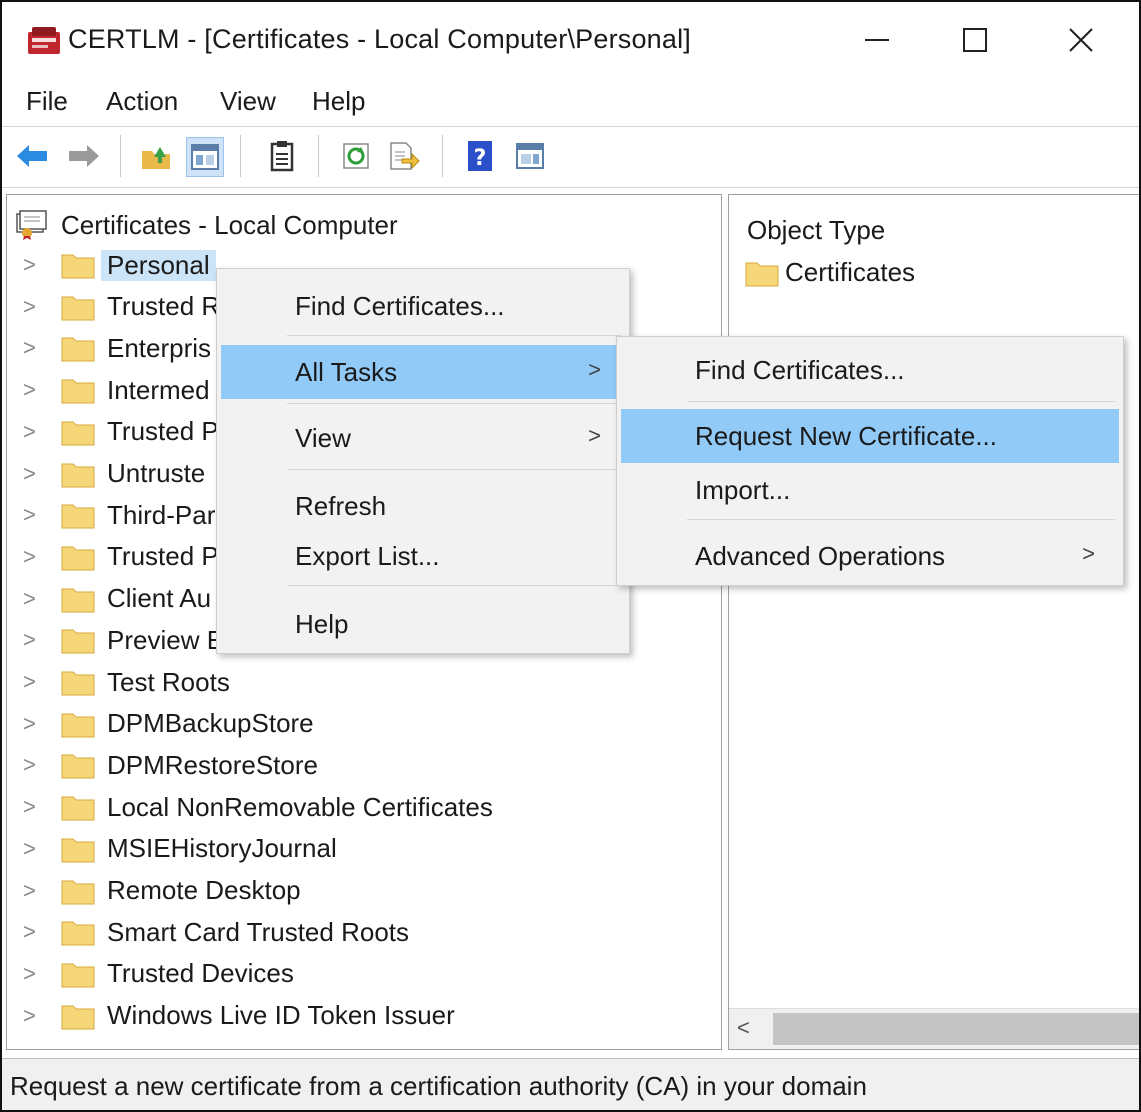 The width and height of the screenshot is (1141, 1112). What do you see at coordinates (404, 156) in the screenshot?
I see `export-list-button` at bounding box center [404, 156].